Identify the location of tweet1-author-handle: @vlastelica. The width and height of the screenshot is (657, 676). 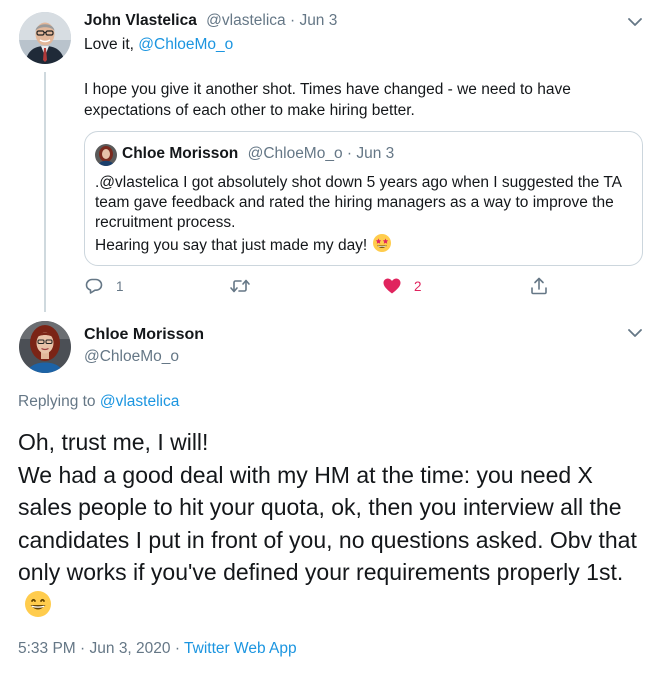
(245, 20).